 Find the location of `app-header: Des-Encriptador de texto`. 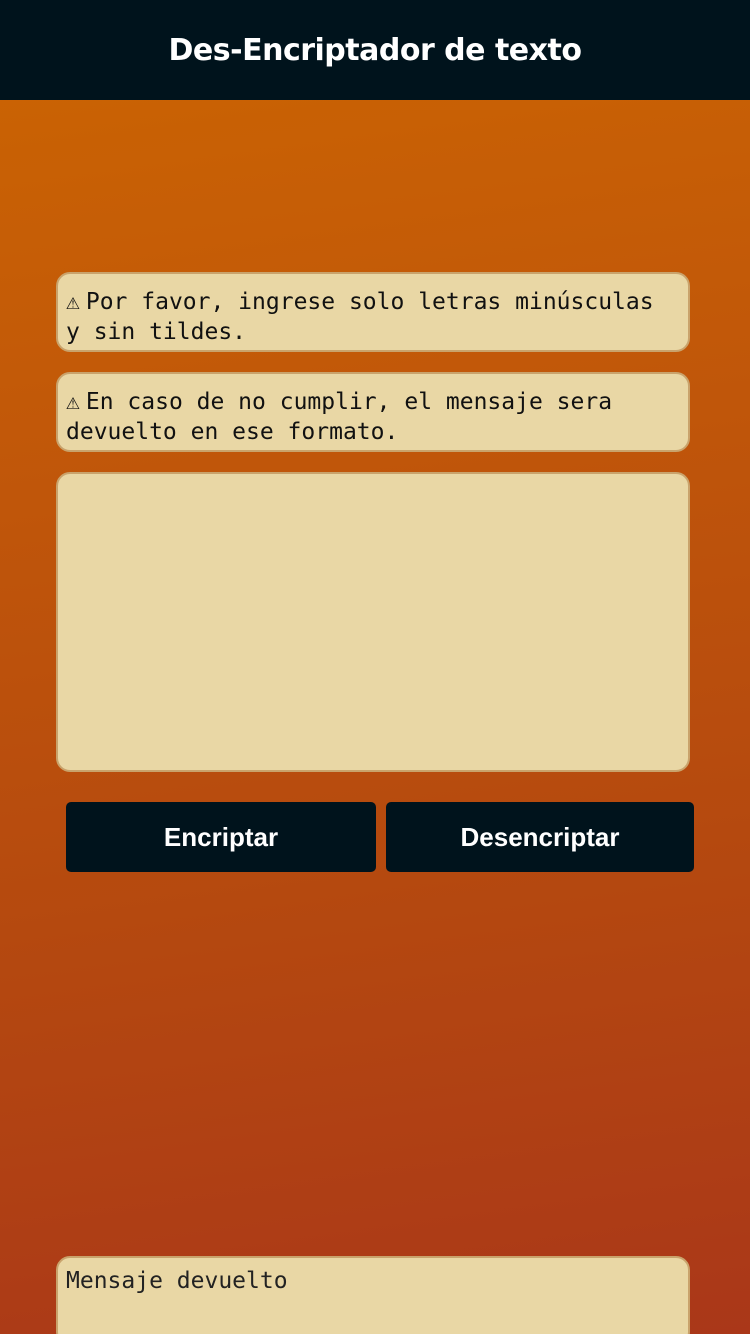

app-header: Des-Encriptador de texto is located at coordinates (375, 50).